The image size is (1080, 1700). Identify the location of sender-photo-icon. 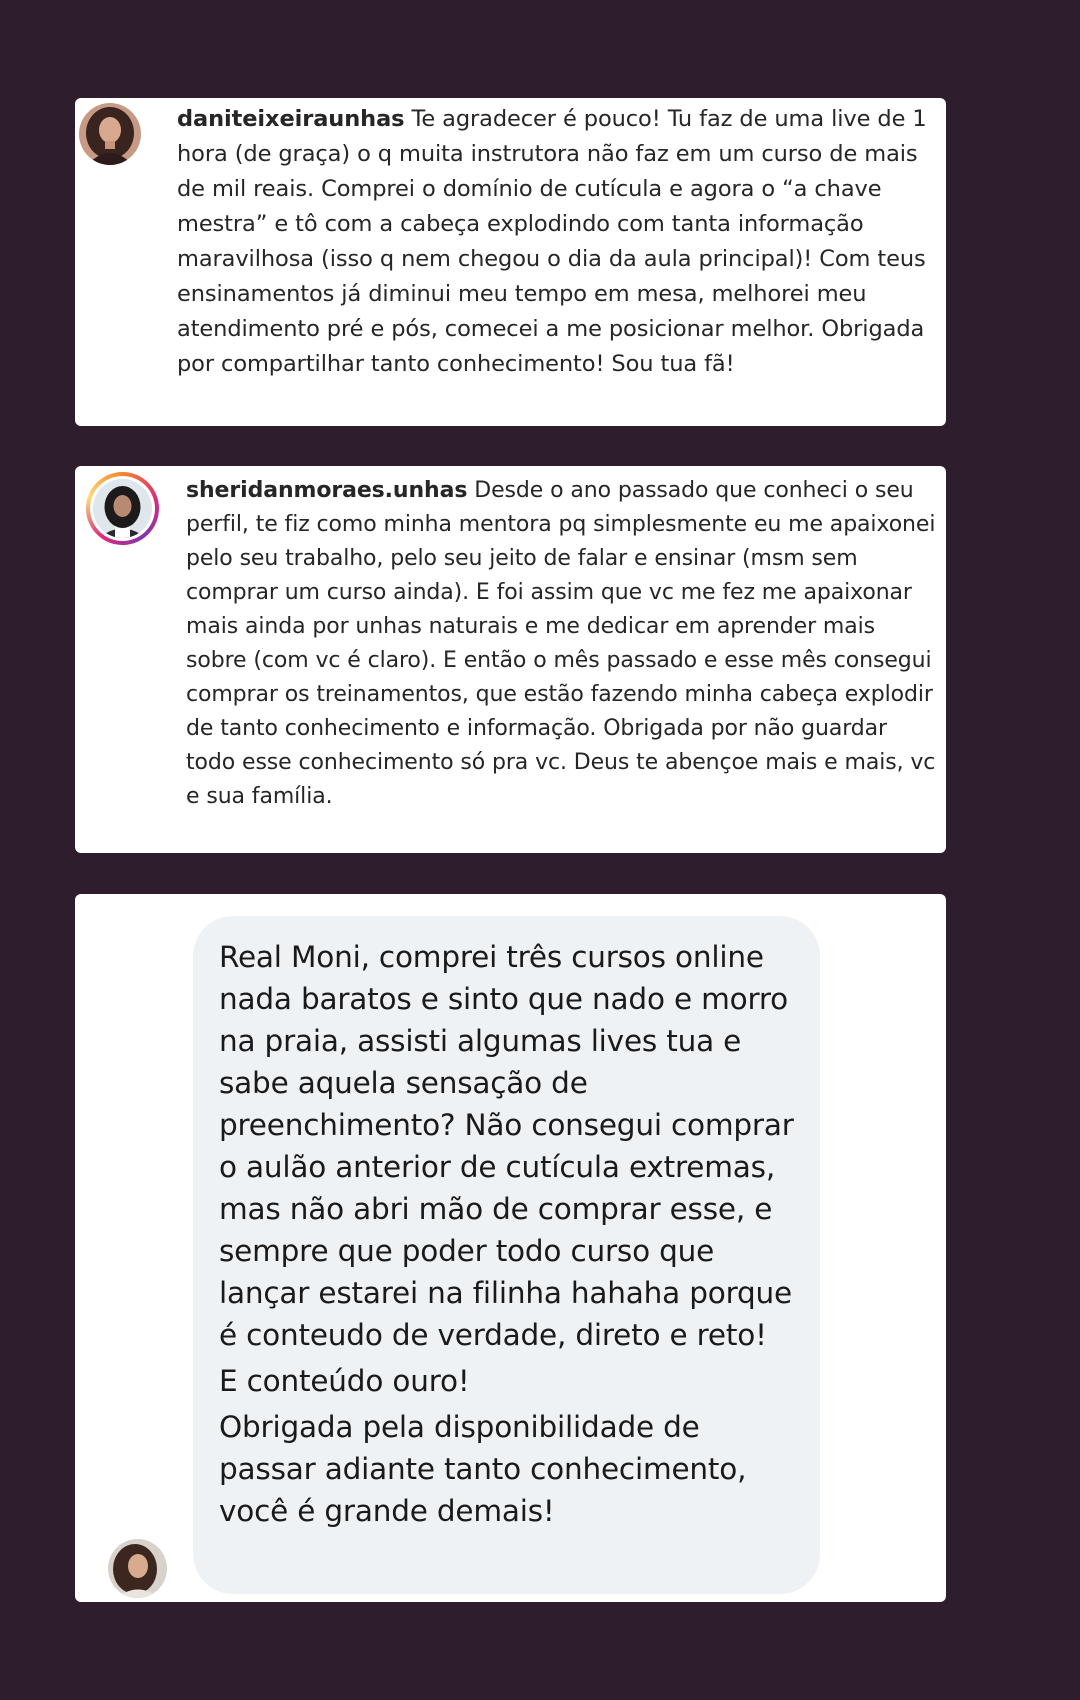
(137, 1568).